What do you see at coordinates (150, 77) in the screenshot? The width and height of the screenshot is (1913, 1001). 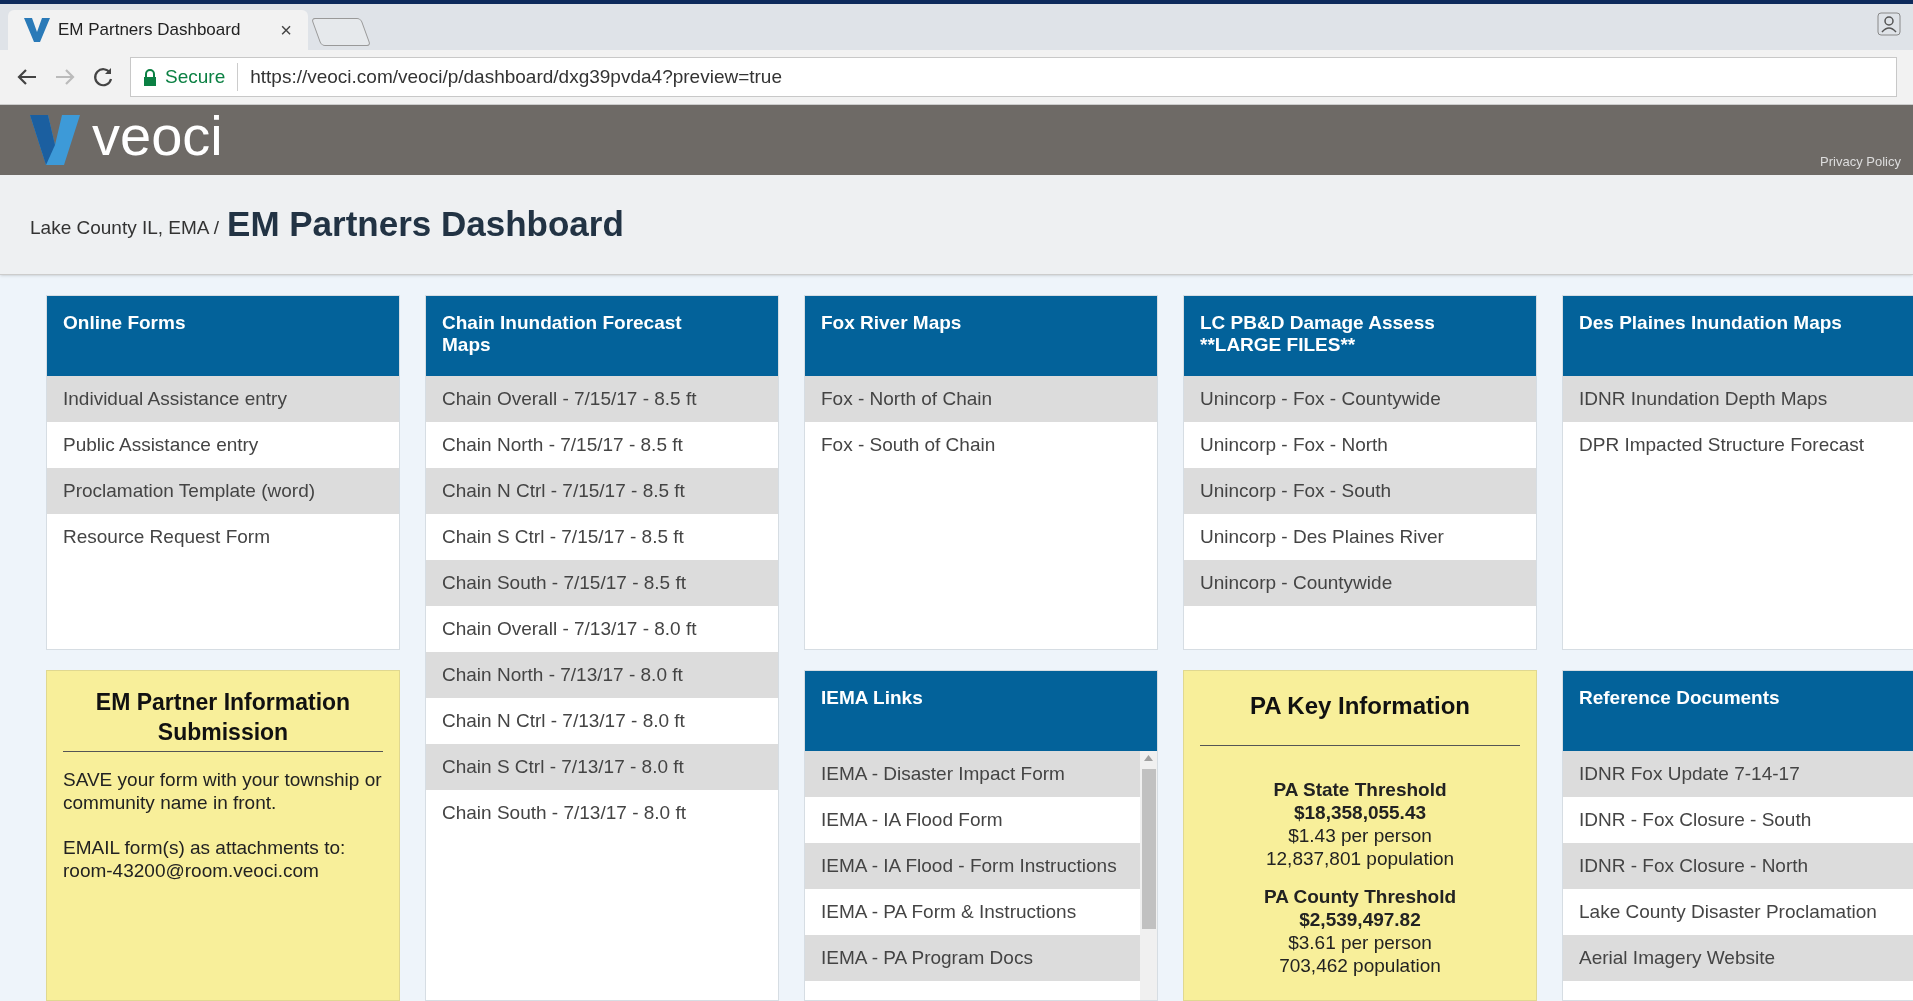 I see `lock-icon` at bounding box center [150, 77].